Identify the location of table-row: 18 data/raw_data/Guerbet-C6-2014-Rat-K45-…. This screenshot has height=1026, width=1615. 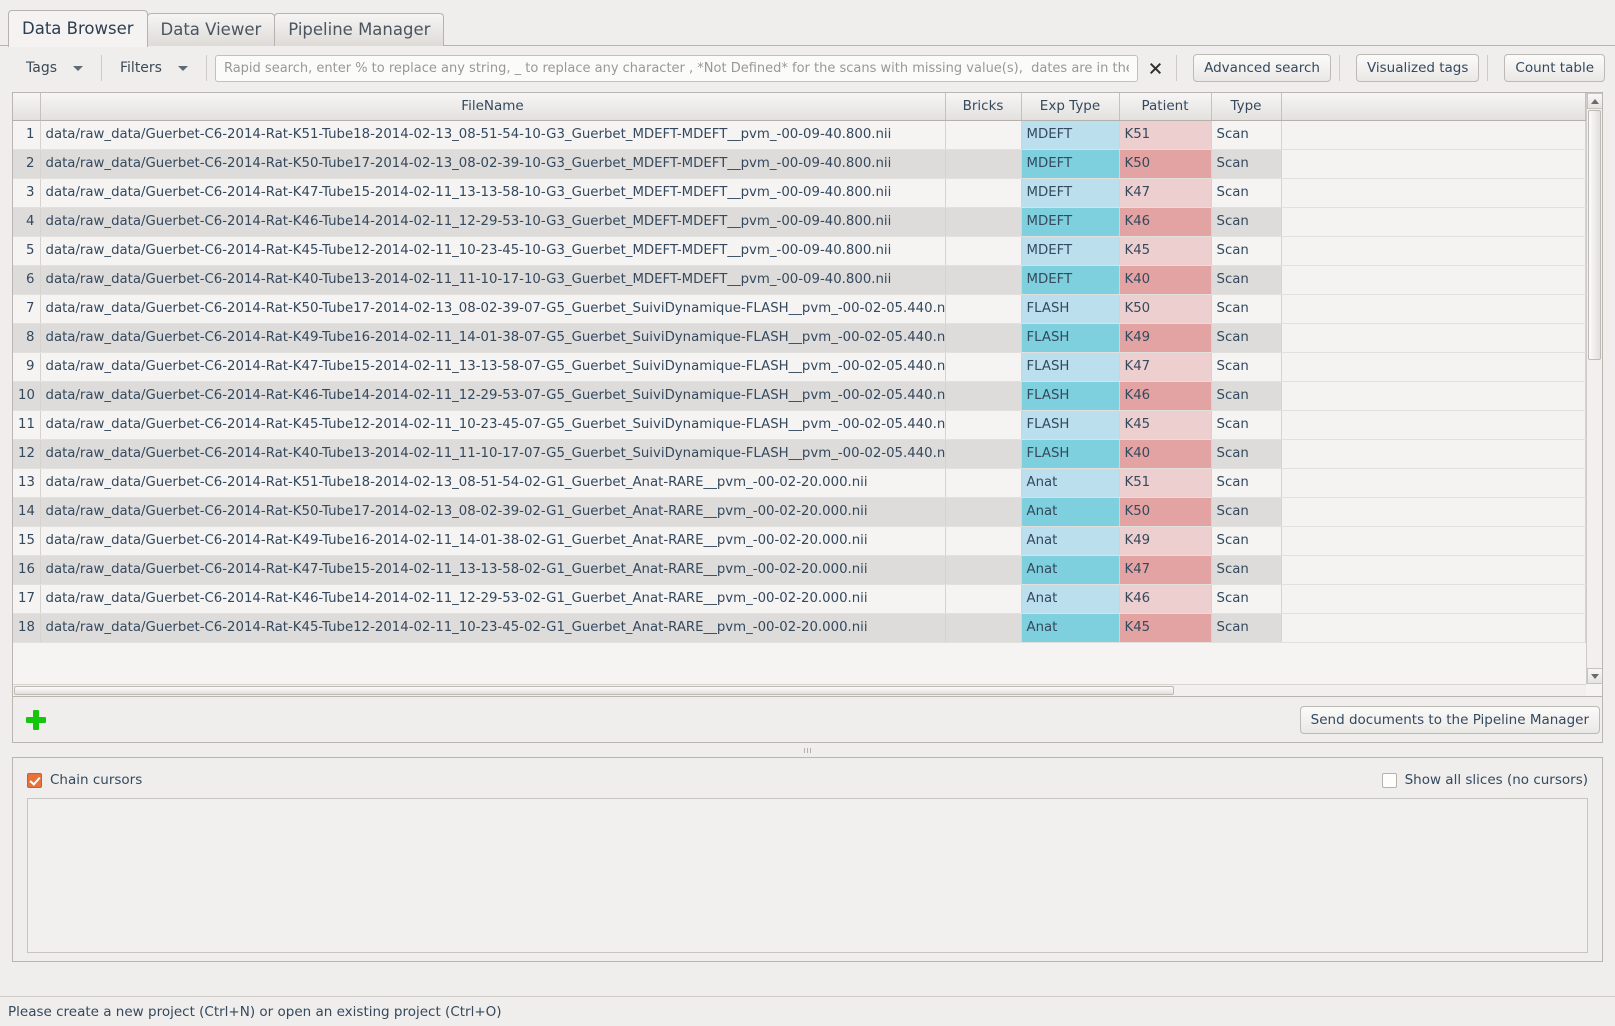
(799, 628).